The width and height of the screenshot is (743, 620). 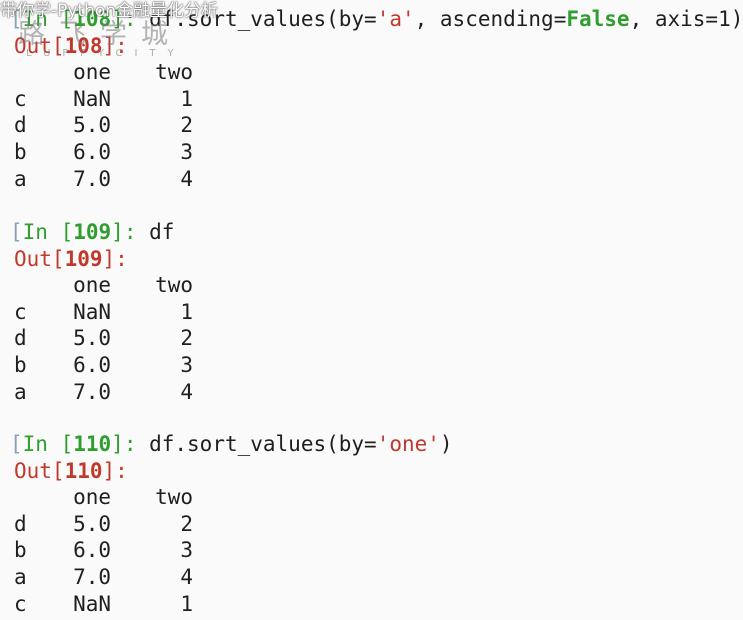 I want to click on output-prompt: Out[109]:, so click(x=371, y=259).